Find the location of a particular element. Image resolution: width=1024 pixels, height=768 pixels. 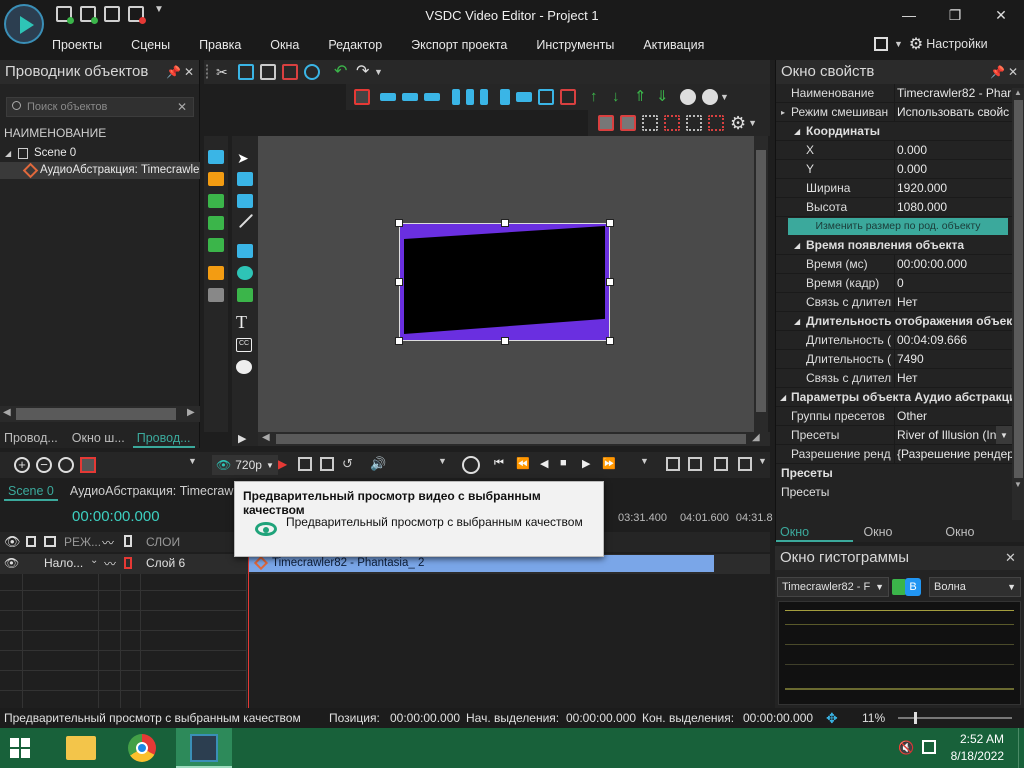

search-objects-input: Поиск объектов ✕ is located at coordinates (100, 107).